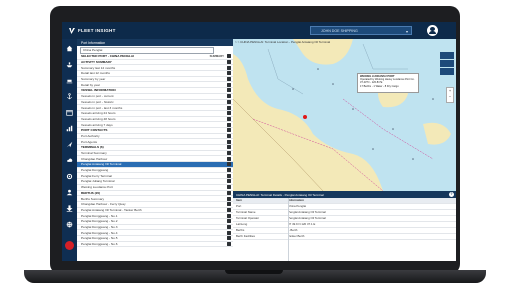 The height and width of the screenshot is (295, 507). What do you see at coordinates (92, 147) in the screenshot?
I see `list-item-label: TERMINALS (6)` at bounding box center [92, 147].